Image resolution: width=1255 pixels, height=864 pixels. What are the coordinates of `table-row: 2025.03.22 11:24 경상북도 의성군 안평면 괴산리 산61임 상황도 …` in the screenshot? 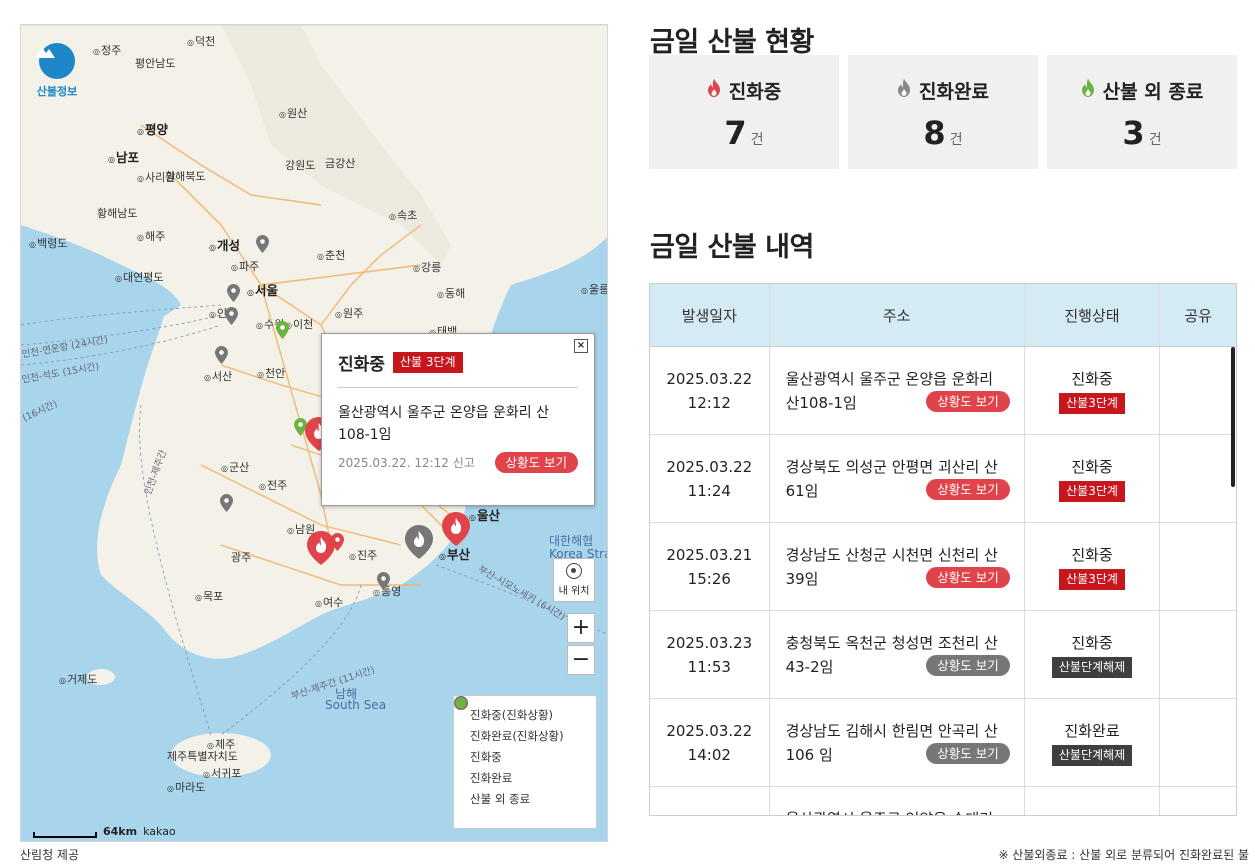 It's located at (943, 479).